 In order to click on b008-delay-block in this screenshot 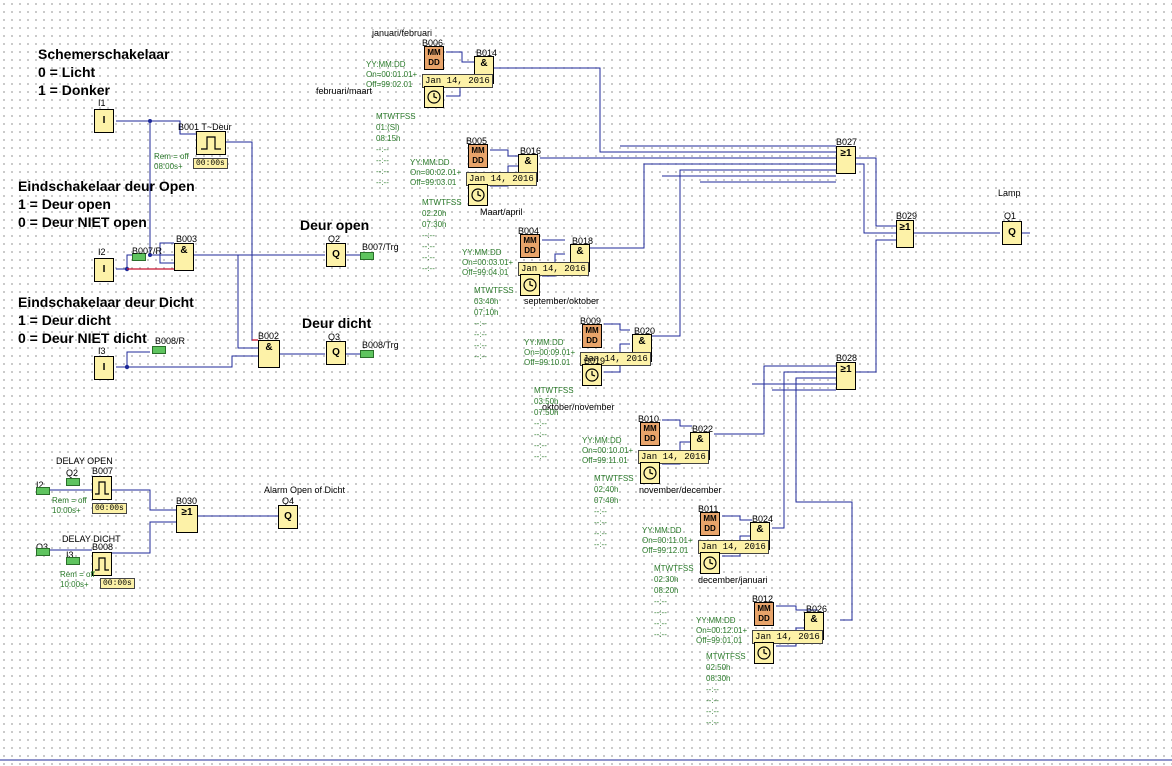, I will do `click(102, 564)`.